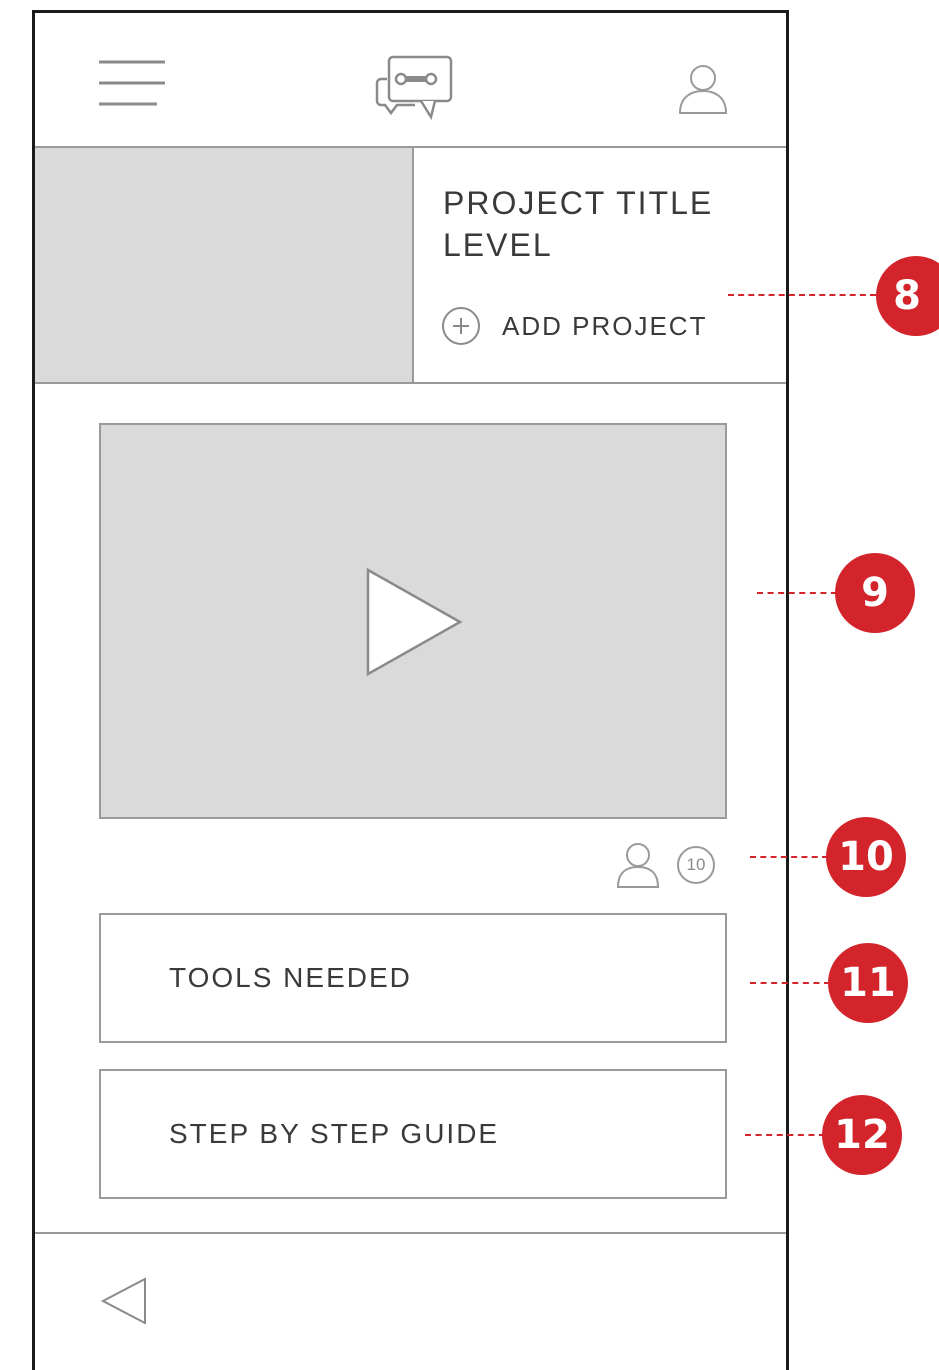  I want to click on tools-needed-button: TOOLS NEEDED, so click(413, 978).